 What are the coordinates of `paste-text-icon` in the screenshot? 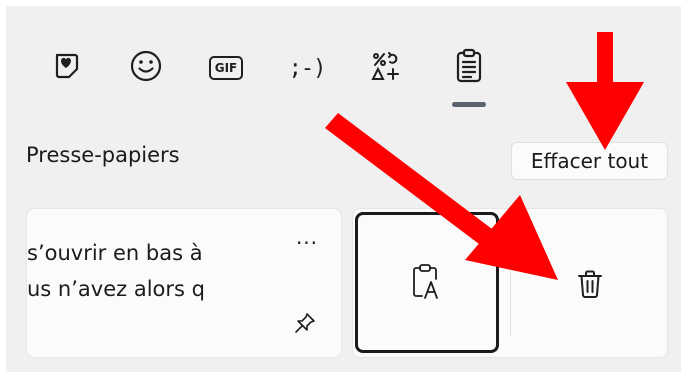 It's located at (427, 283).